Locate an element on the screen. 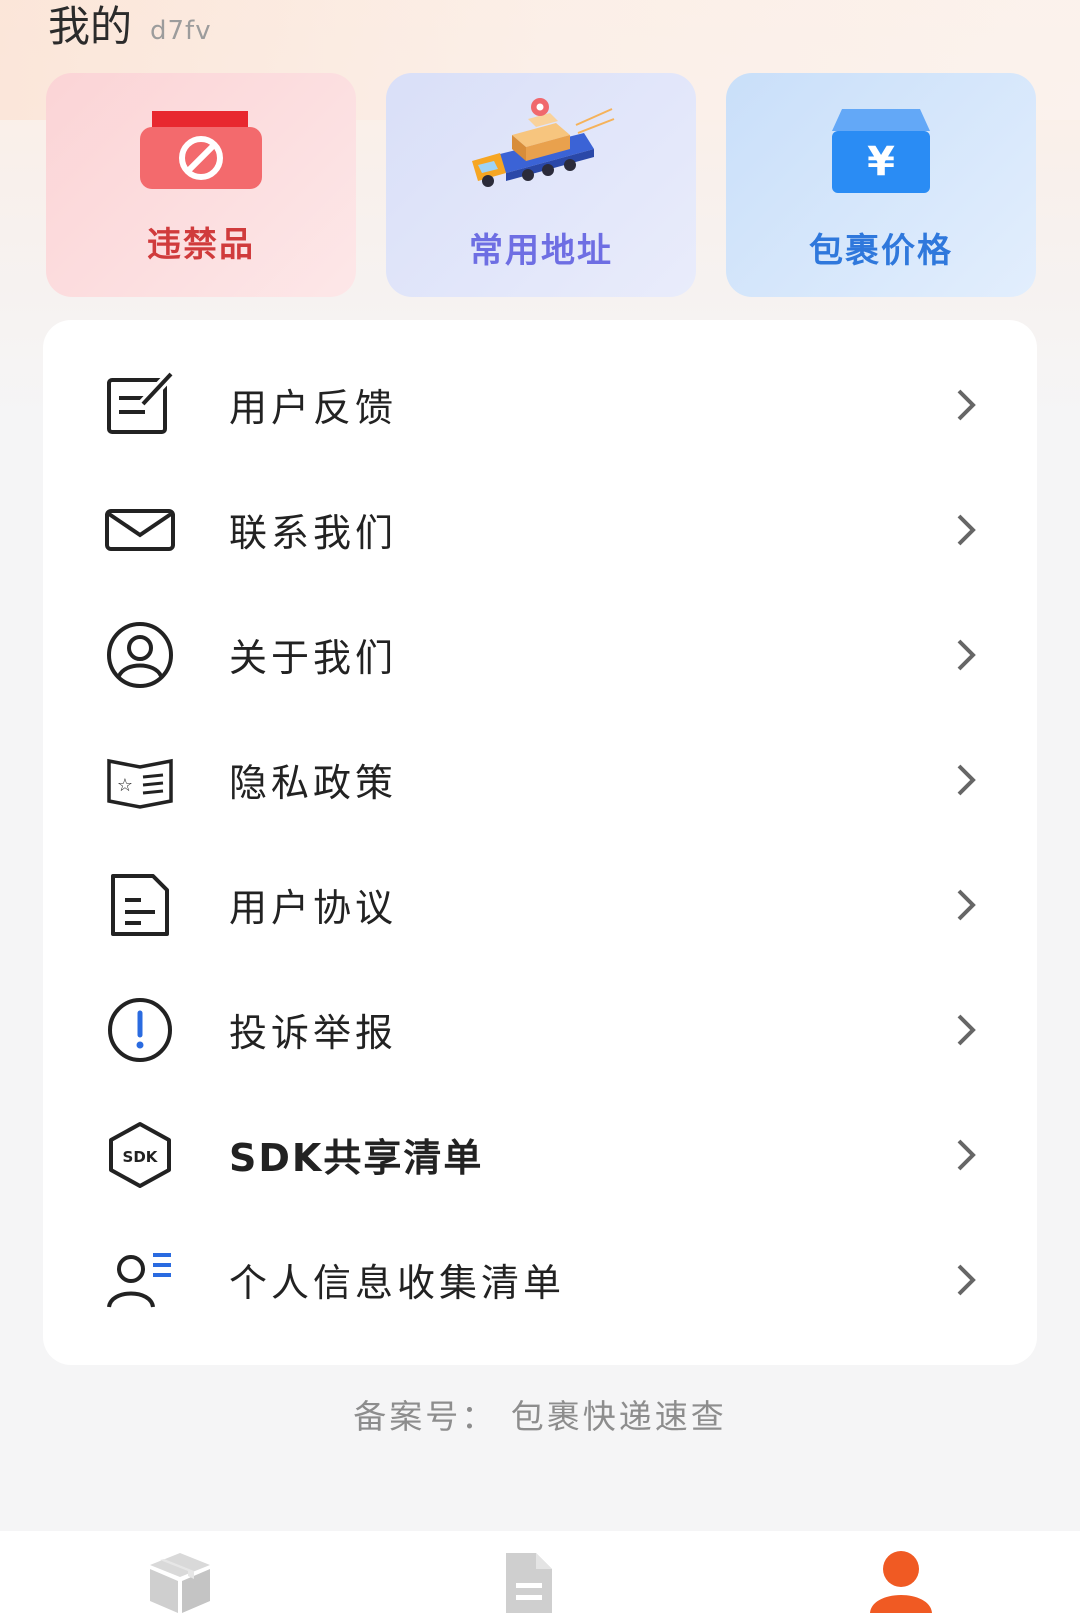 The image size is (1080, 1613). menu-item-complaint: 投诉举报 is located at coordinates (540, 1029).